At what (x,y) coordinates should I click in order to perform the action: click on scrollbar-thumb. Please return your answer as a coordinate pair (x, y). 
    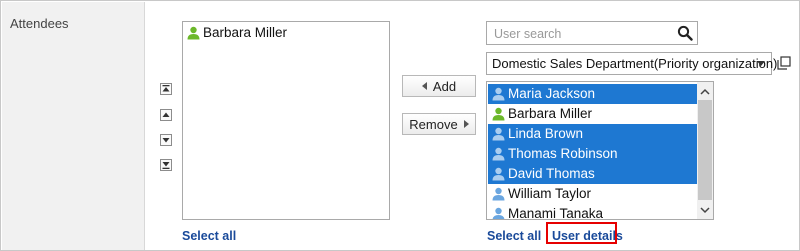
    Looking at the image, I should click on (705, 150).